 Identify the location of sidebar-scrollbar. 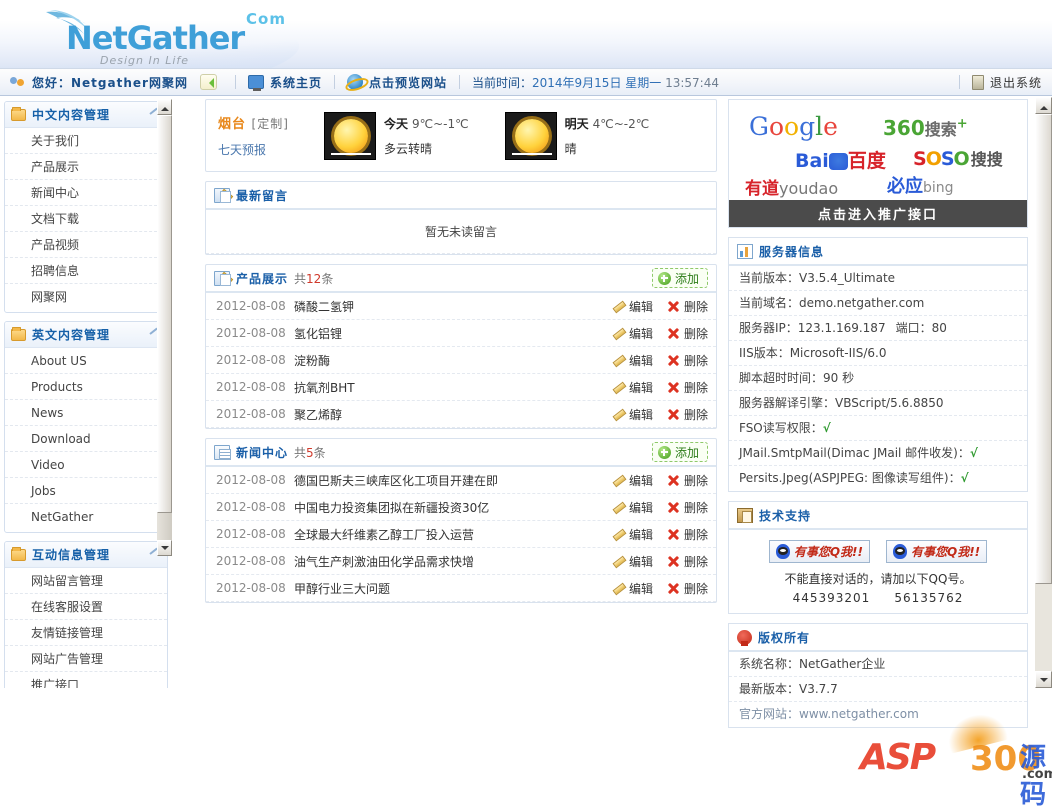
(164, 327).